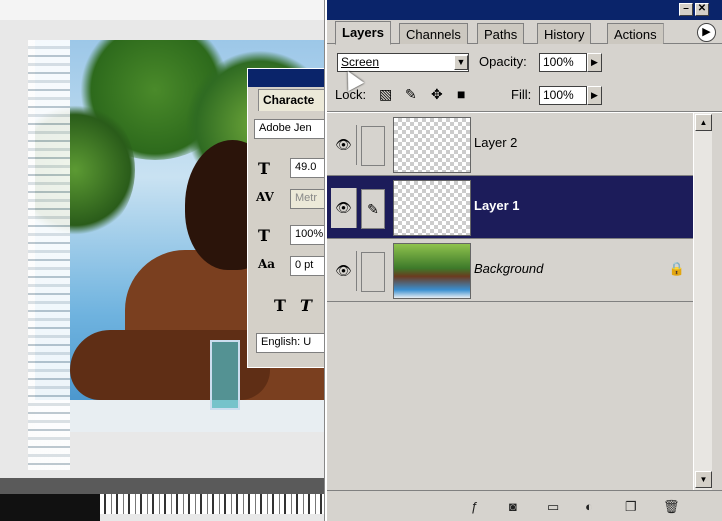 This screenshot has width=722, height=521. I want to click on character-panel-title-bar, so click(289, 78).